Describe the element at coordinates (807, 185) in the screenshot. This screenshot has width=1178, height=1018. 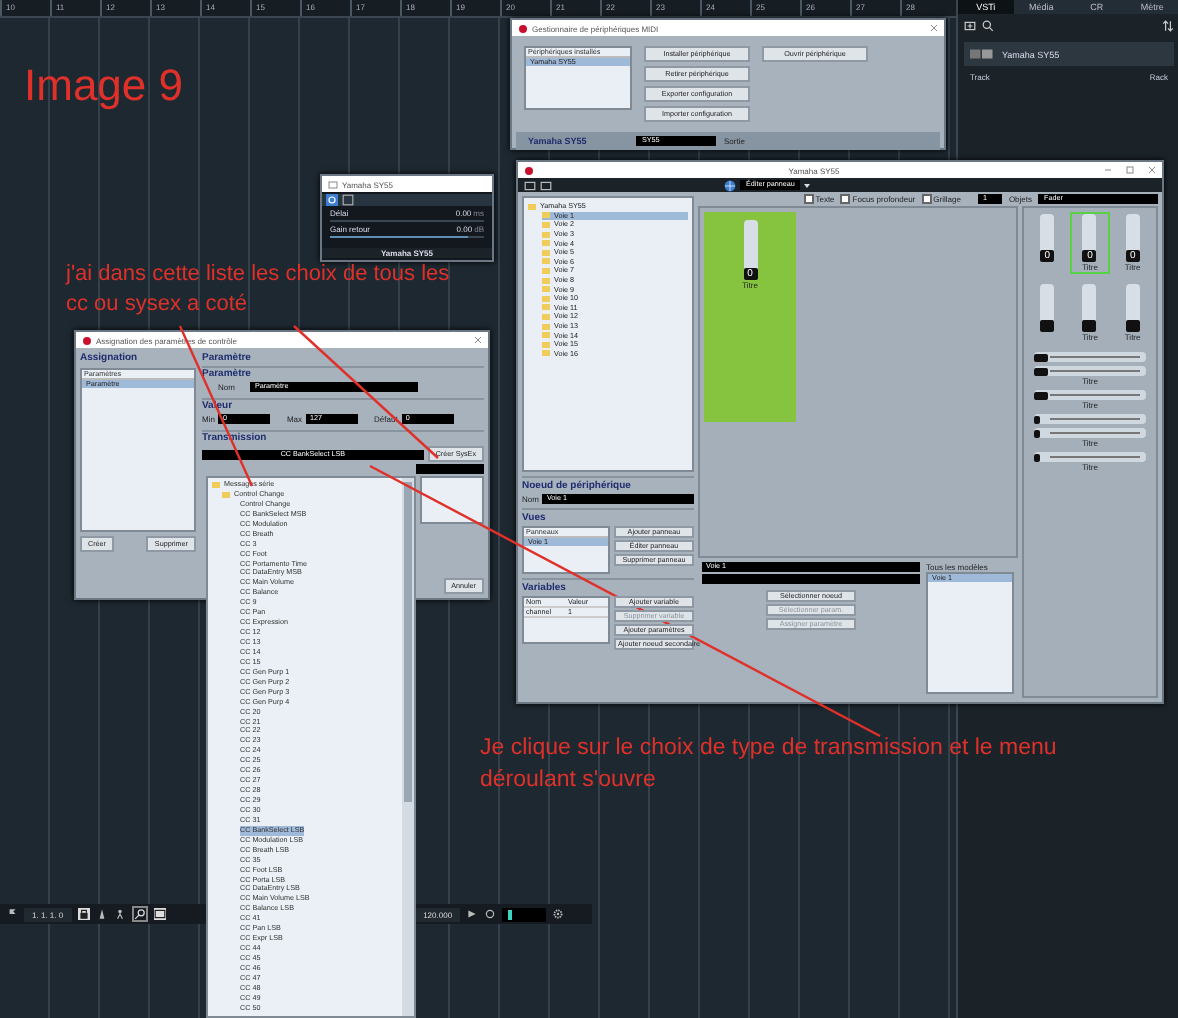
I see `caret-icon` at that location.